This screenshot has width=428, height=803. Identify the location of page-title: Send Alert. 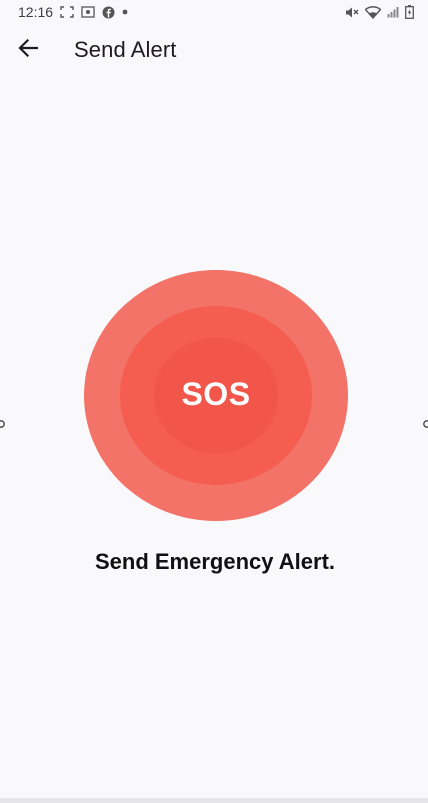
(125, 49).